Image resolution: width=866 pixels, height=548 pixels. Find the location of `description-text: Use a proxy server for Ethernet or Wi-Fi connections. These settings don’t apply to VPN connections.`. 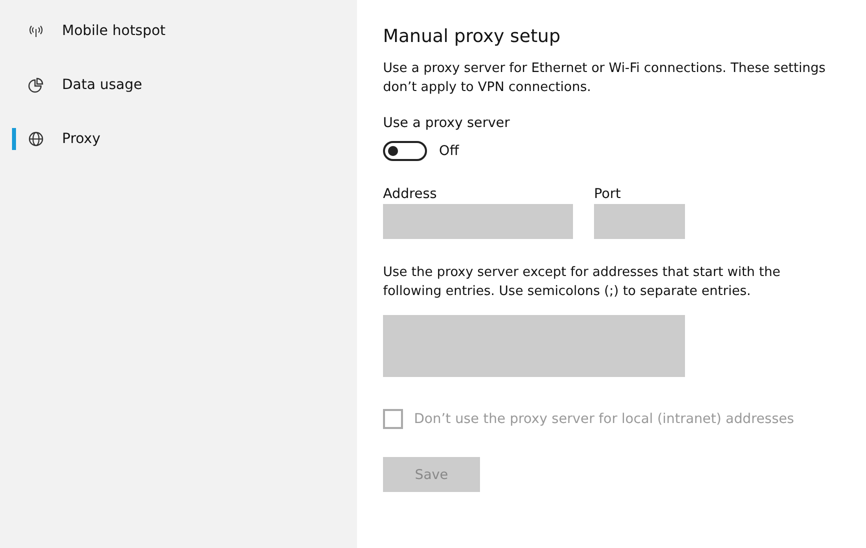

description-text: Use a proxy server for Ethernet or Wi-Fi connections. These settings don’t apply to VPN connections. is located at coordinates (604, 78).